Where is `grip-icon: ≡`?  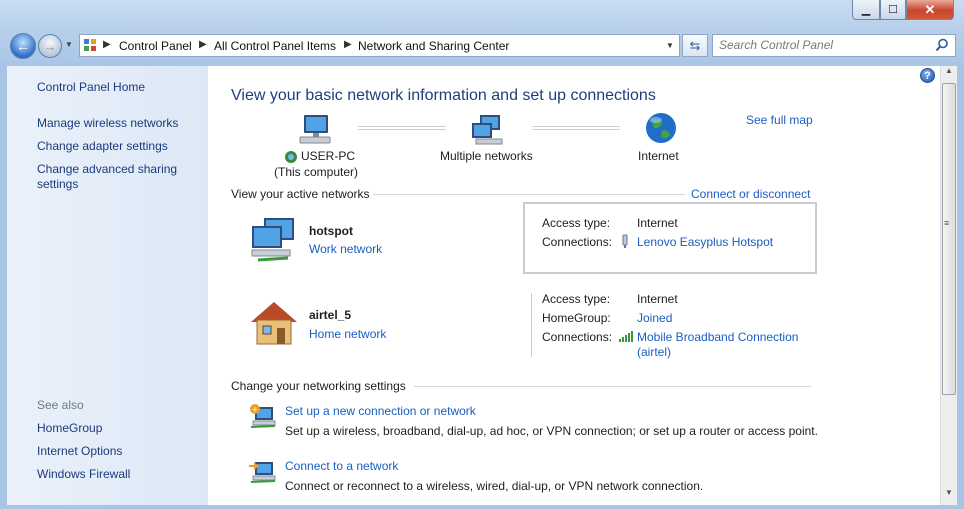 grip-icon: ≡ is located at coordinates (947, 223).